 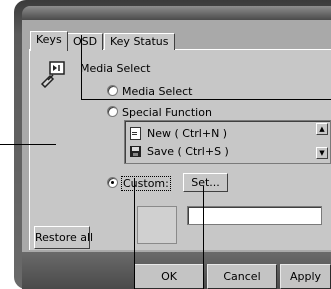 I want to click on scroll-up-icon: ▲, so click(x=322, y=129).